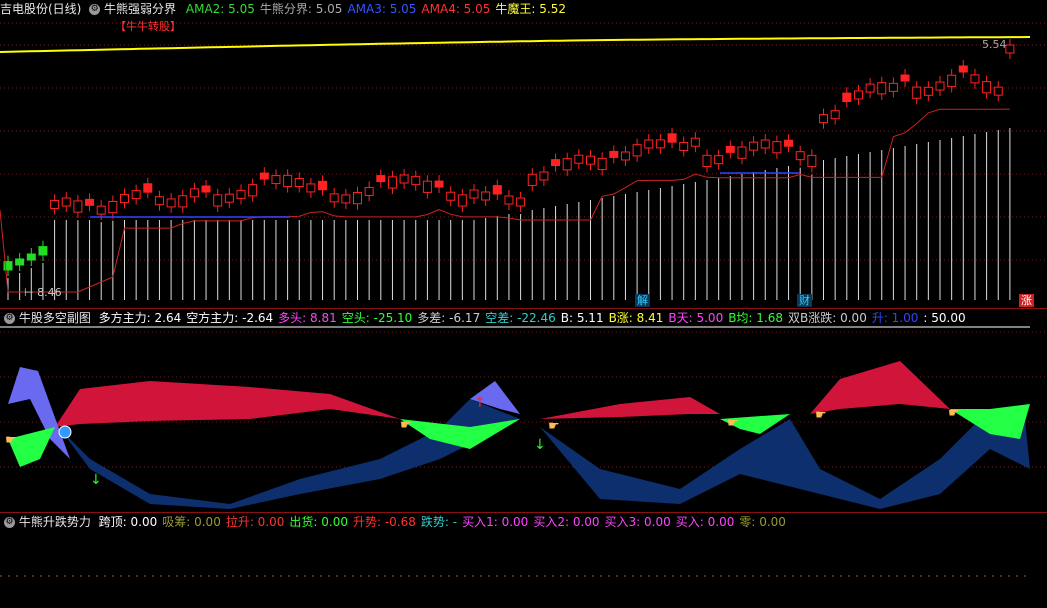  Describe the element at coordinates (582, 318) in the screenshot. I see `panel2-value-item: B: 5.11` at that location.